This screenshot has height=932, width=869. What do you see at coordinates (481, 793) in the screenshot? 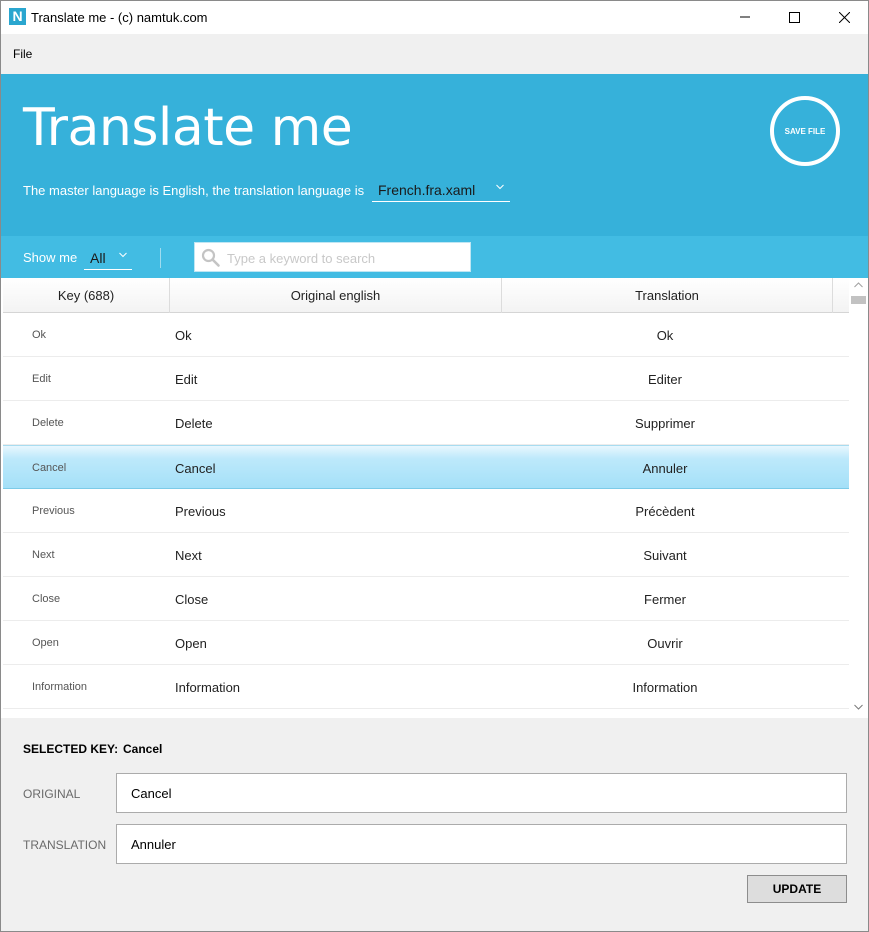
I see `original-field` at bounding box center [481, 793].